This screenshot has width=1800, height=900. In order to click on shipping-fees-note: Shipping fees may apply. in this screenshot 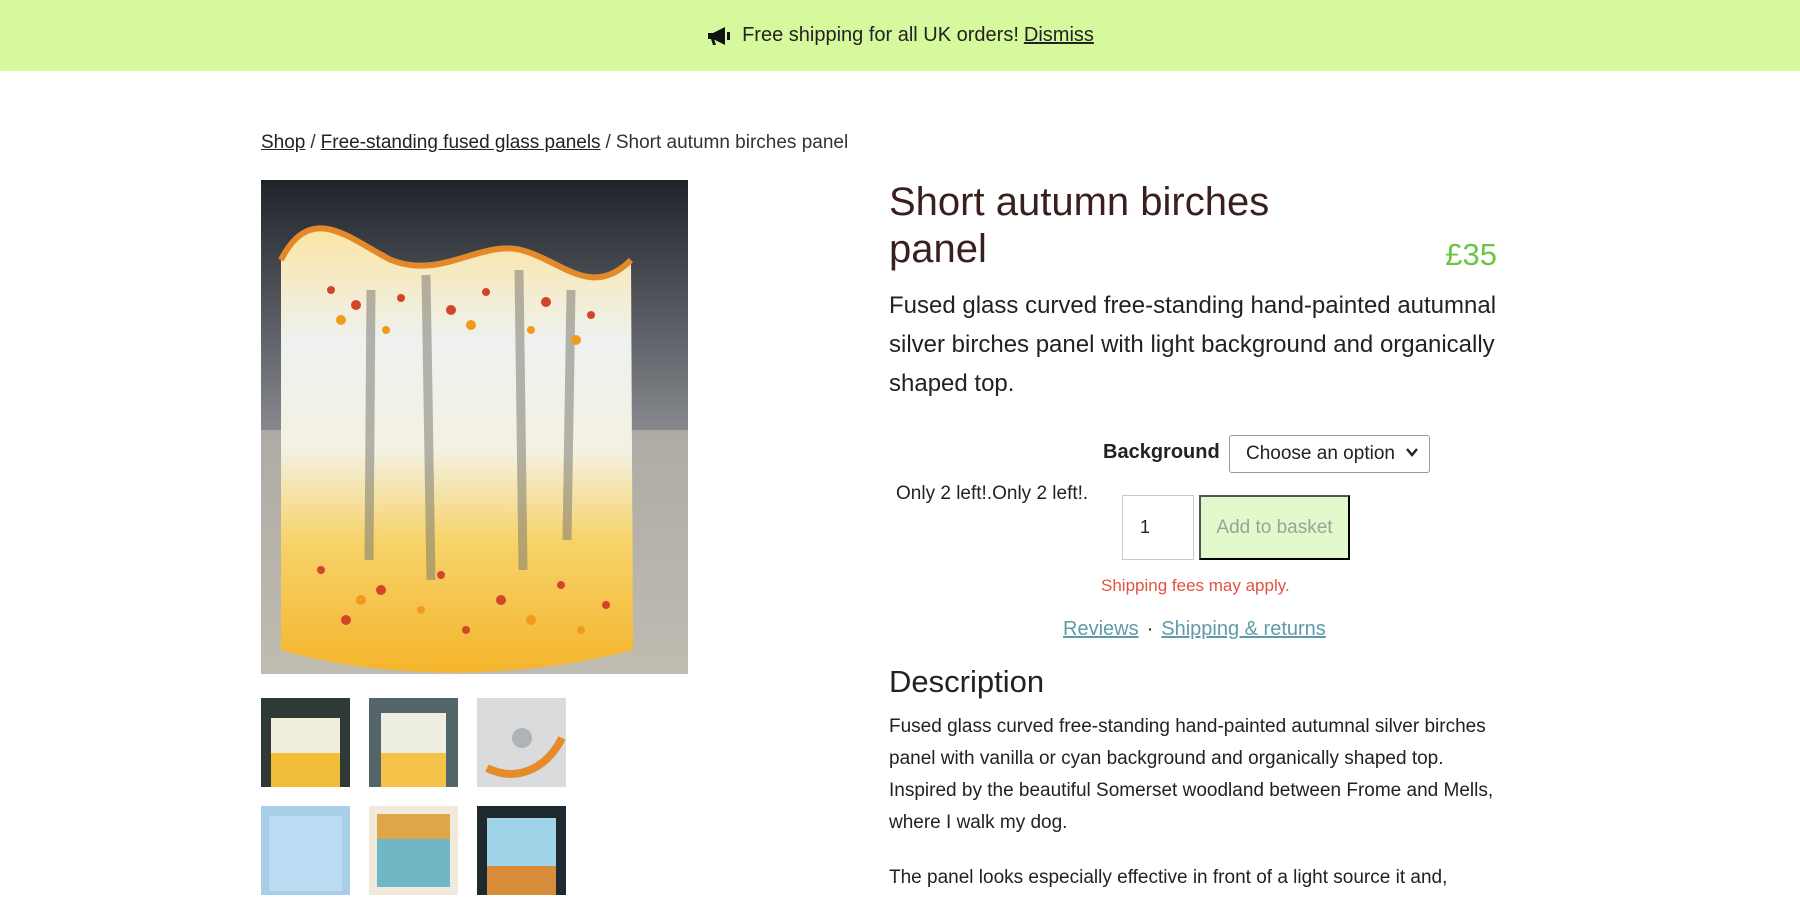, I will do `click(1195, 585)`.